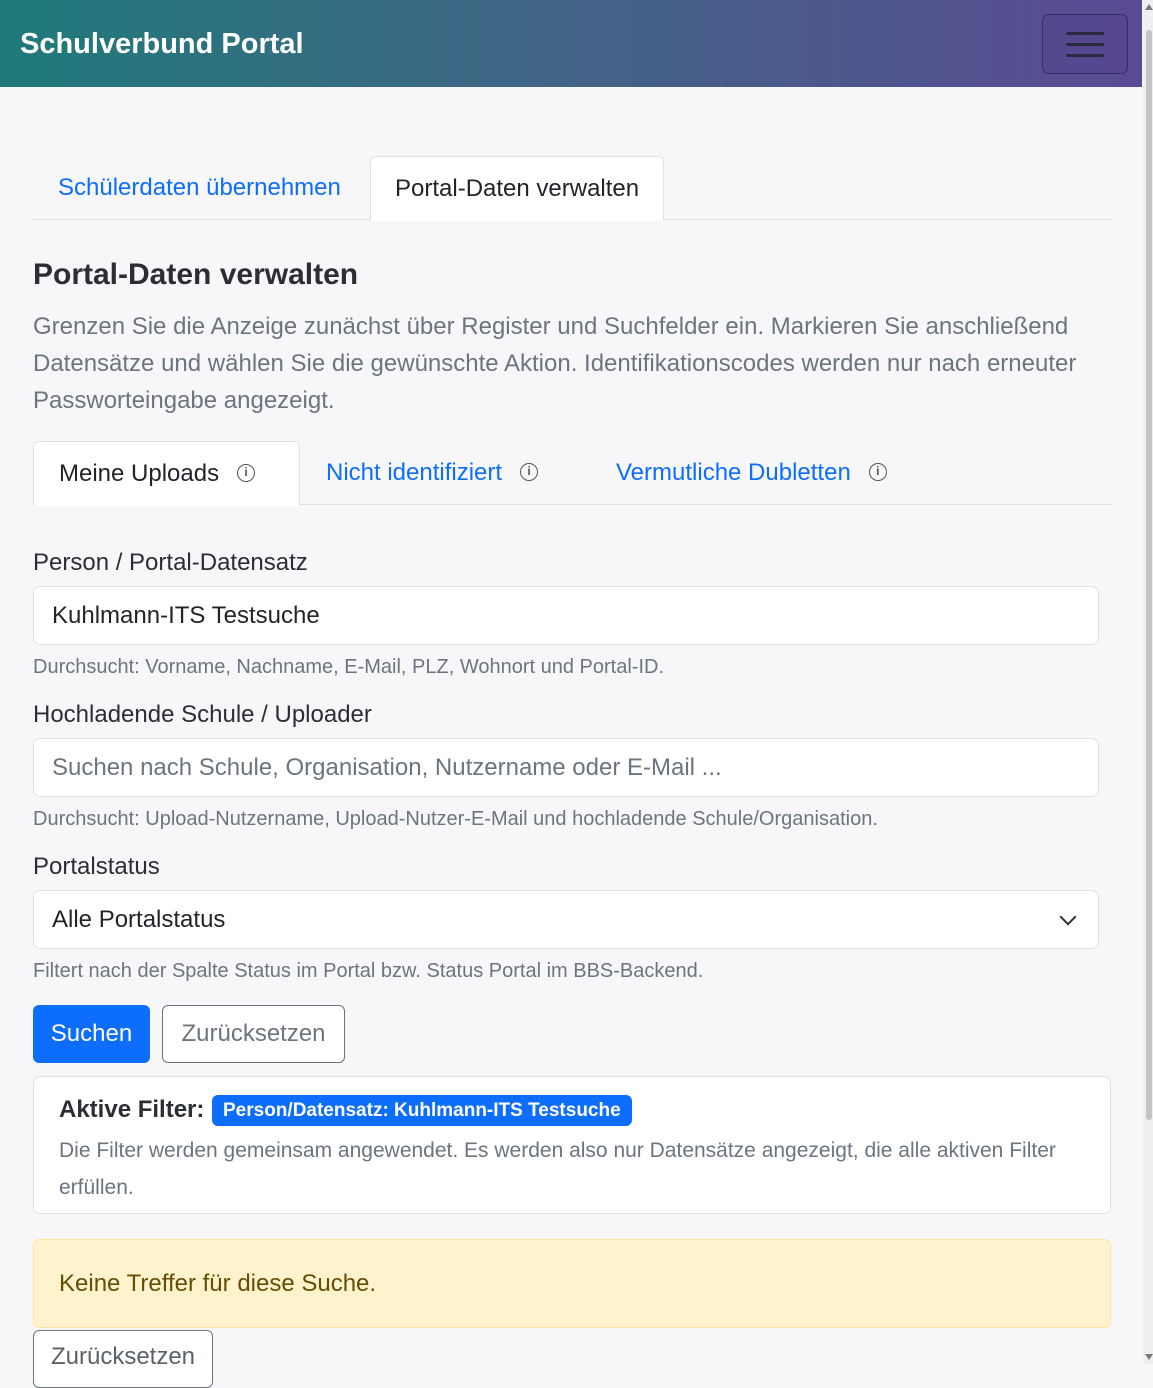  I want to click on person-search-input, so click(566, 615).